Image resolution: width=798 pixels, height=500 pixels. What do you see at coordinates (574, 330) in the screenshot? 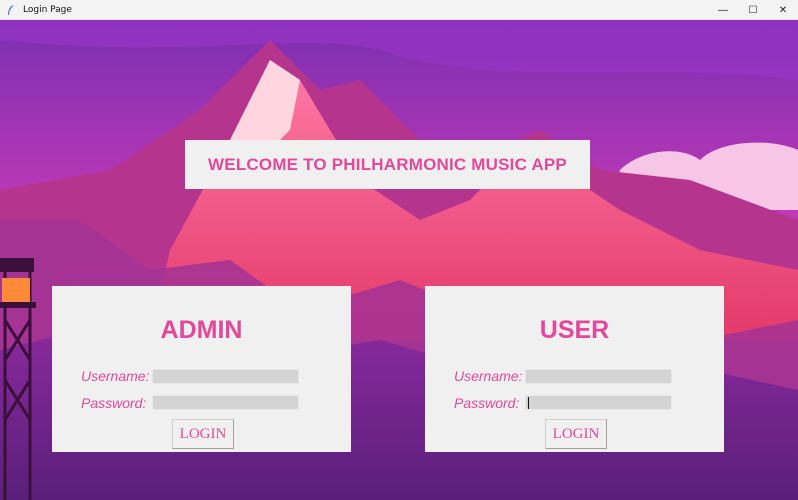
I see `user-heading: USER` at bounding box center [574, 330].